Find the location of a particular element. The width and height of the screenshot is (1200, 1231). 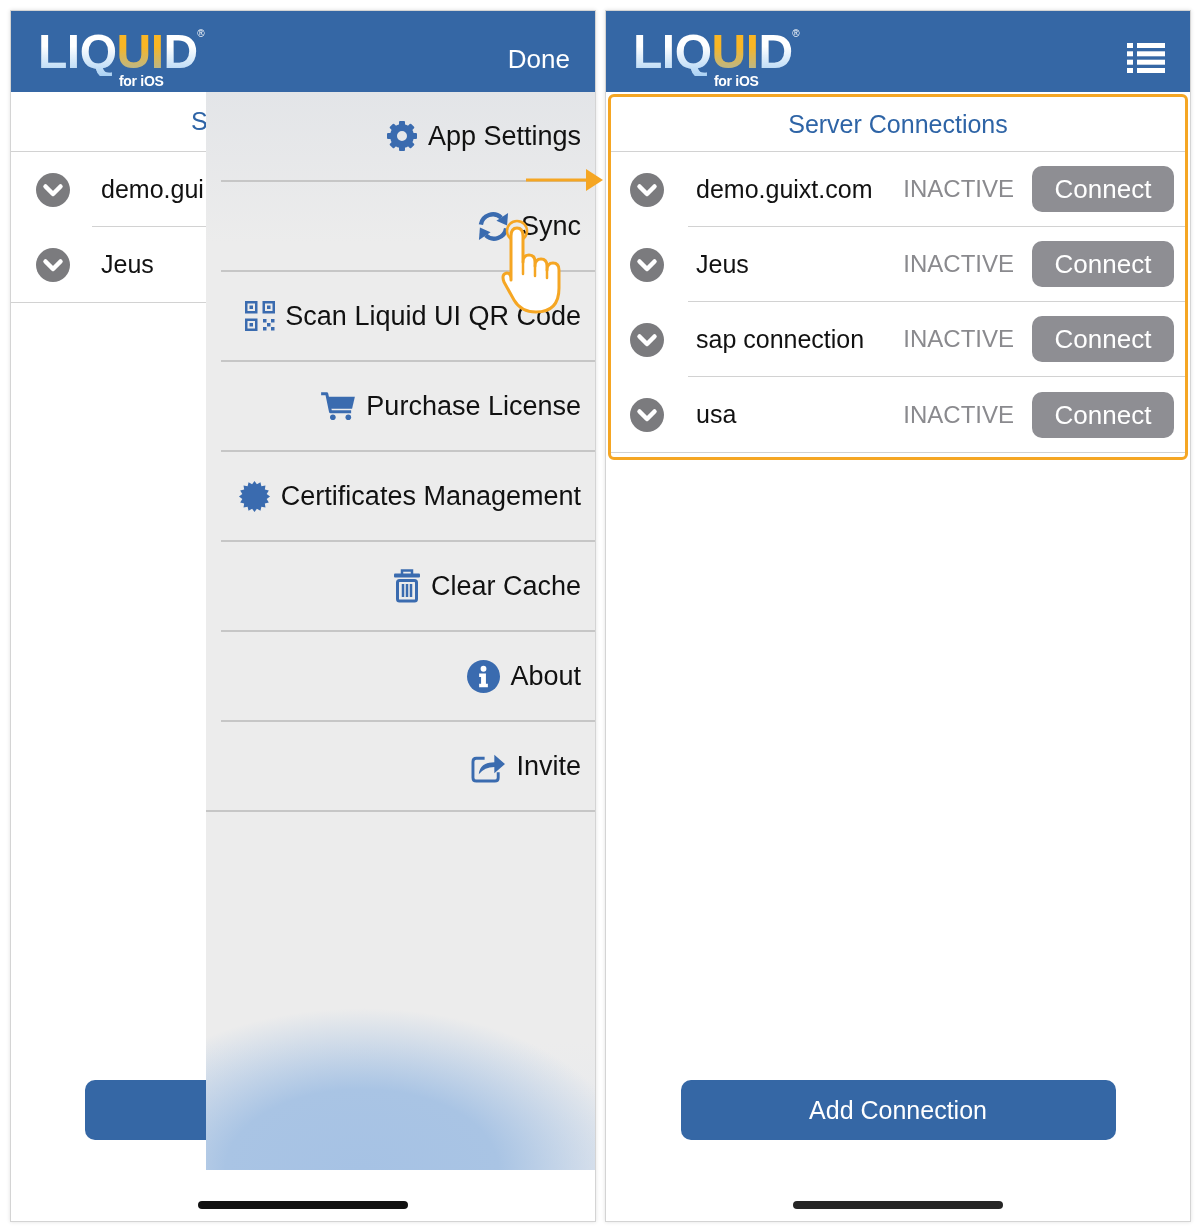

add-connection-button: Add Connection is located at coordinates (898, 1110).